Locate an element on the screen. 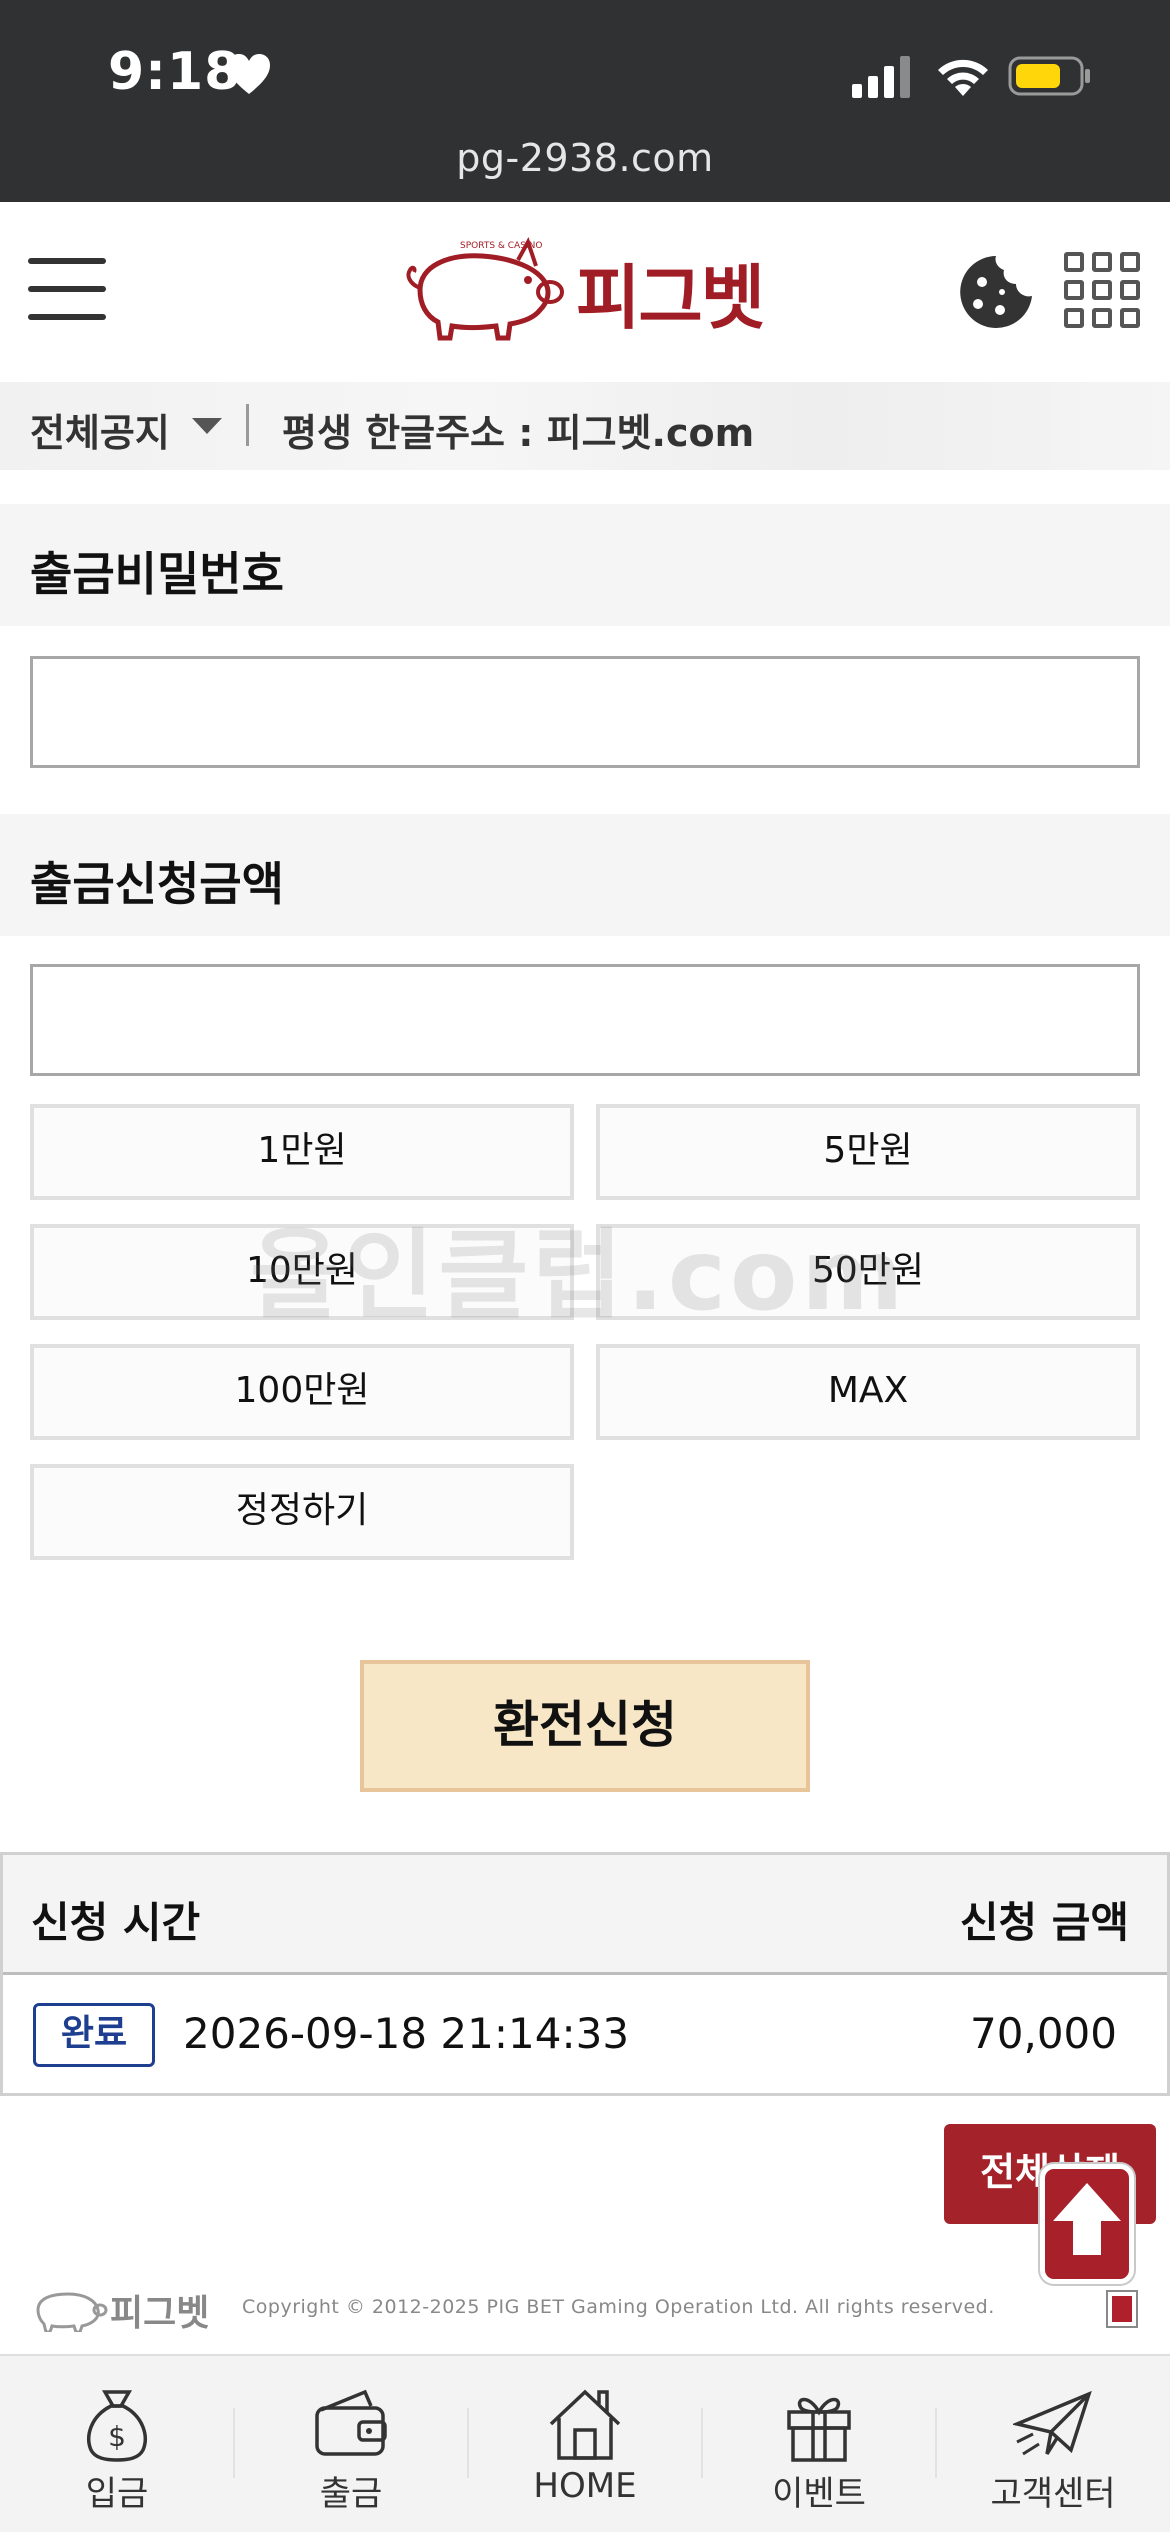 This screenshot has width=1170, height=2532. header-request-amount: 신청 금액 is located at coordinates (1044, 1922).